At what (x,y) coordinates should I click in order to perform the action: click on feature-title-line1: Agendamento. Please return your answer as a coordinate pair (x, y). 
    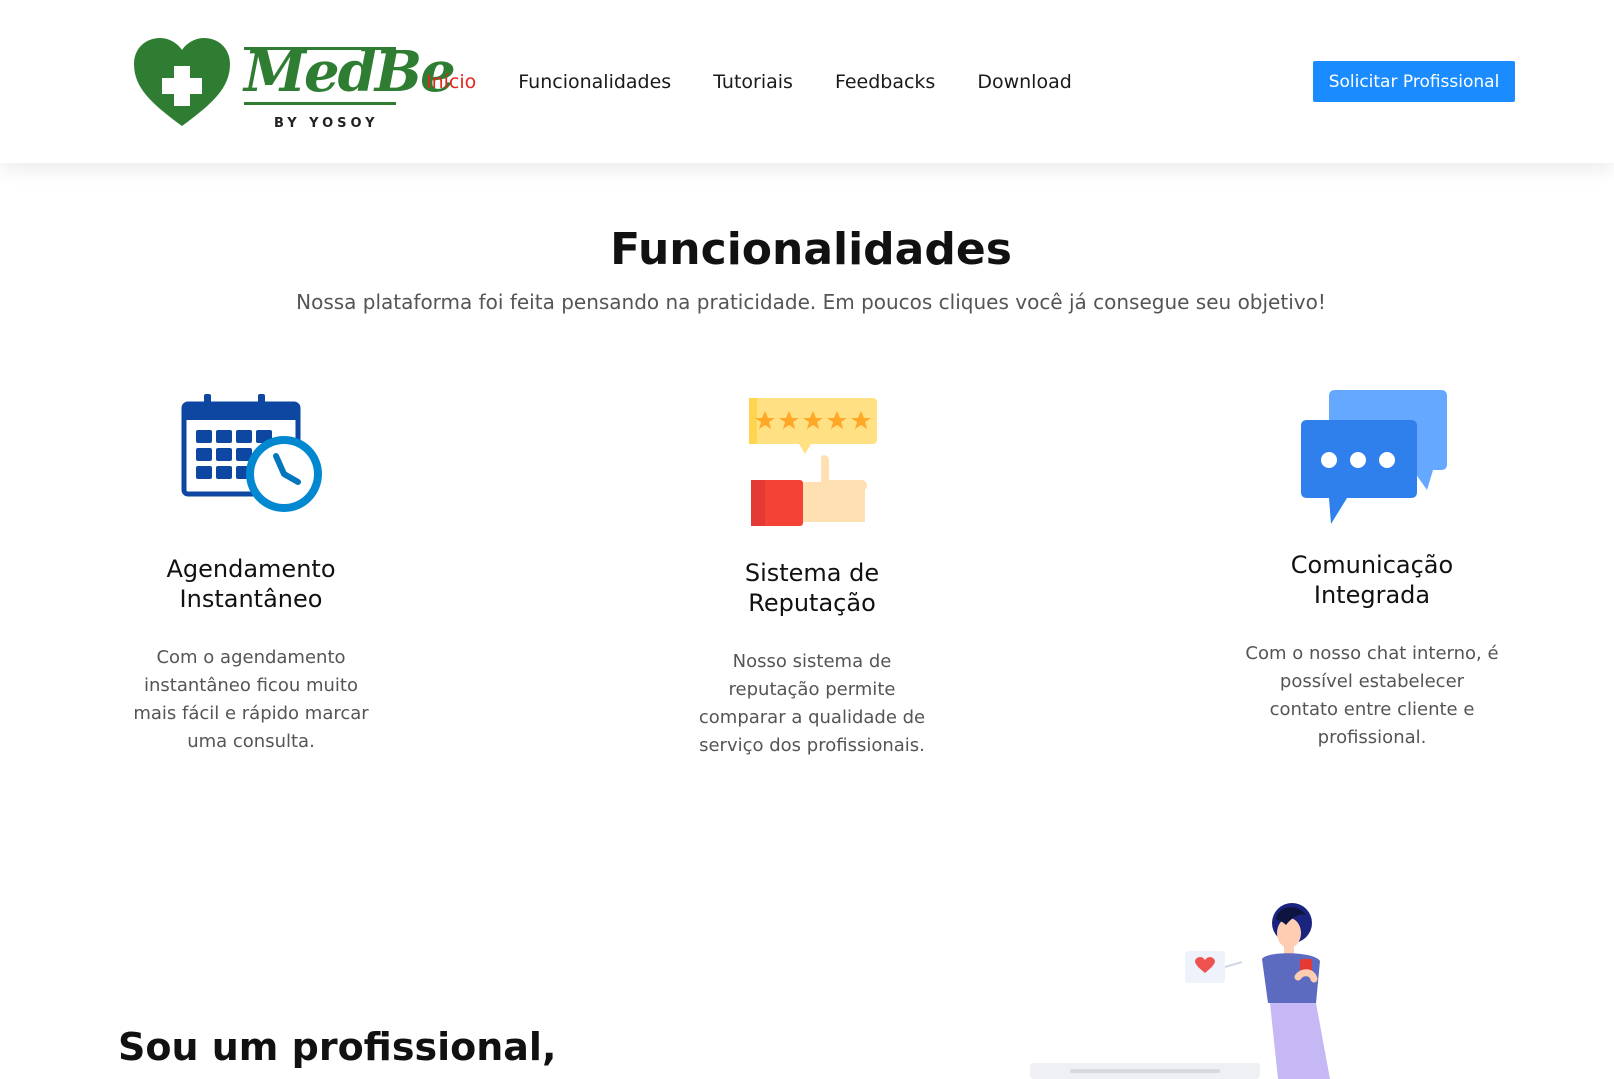
    Looking at the image, I should click on (251, 569).